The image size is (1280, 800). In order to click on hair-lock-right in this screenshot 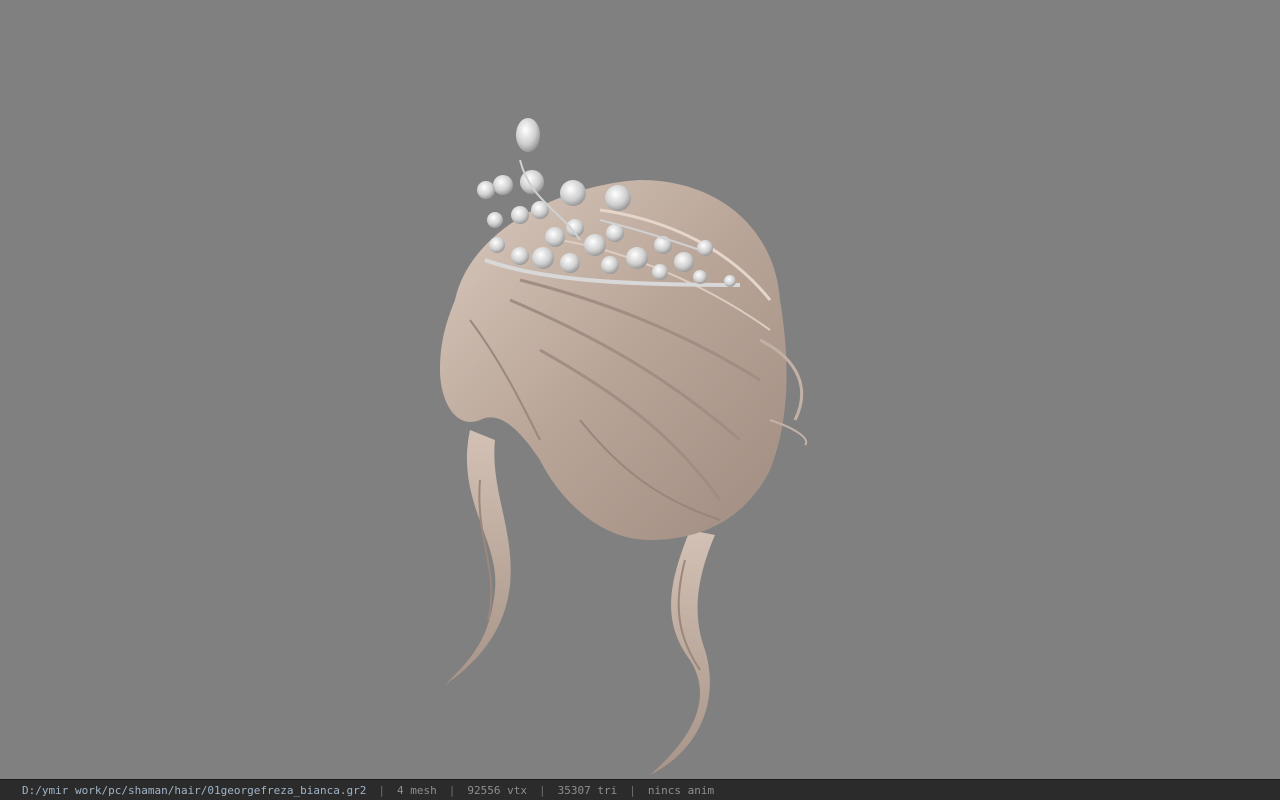, I will do `click(682, 652)`.